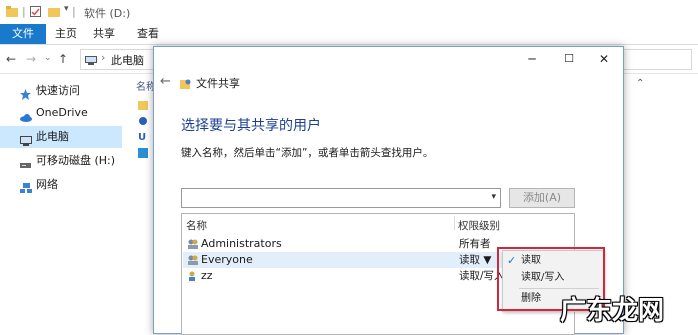 The image size is (698, 335). I want to click on sidebar-item-quick-access: 快速访问, so click(61, 91).